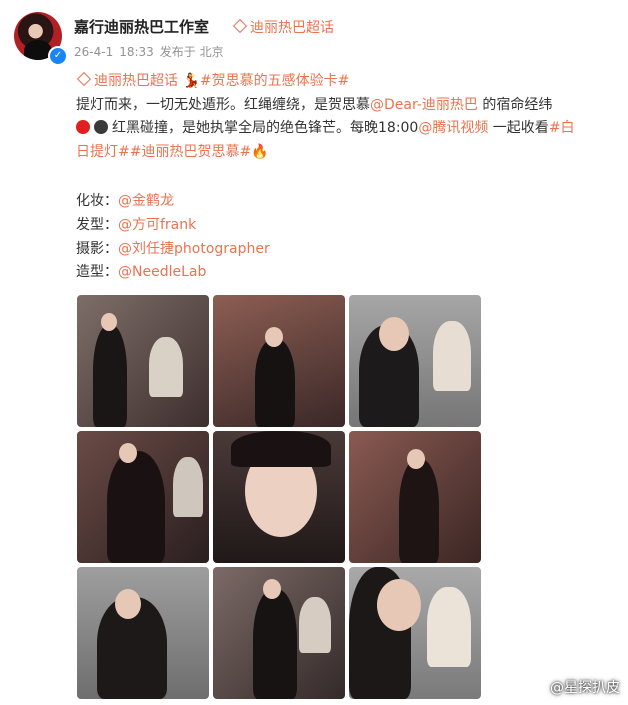  I want to click on mention-link: @腾讯视频, so click(453, 128).